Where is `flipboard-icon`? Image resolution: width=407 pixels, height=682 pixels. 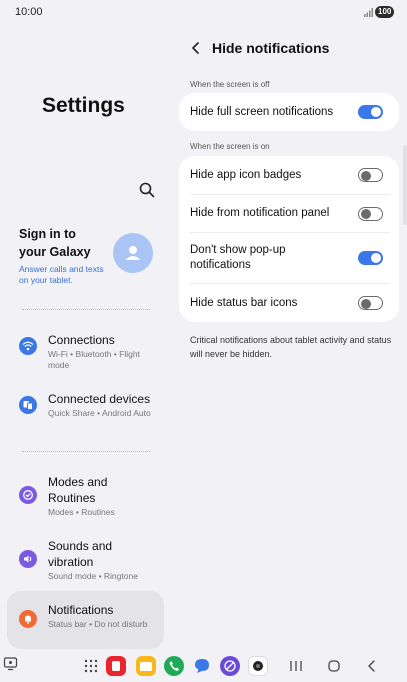
flipboard-icon is located at coordinates (116, 666).